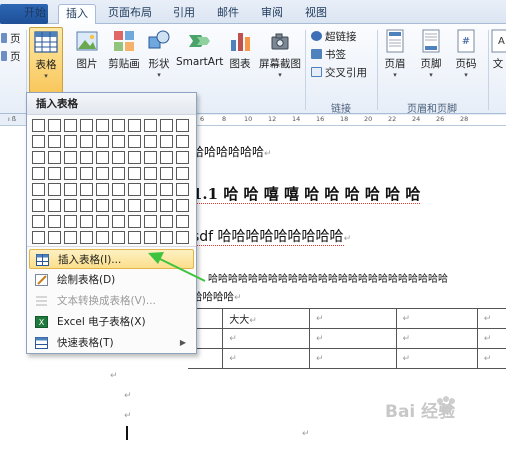 The width and height of the screenshot is (506, 450). Describe the element at coordinates (11, 39) in the screenshot. I see `ribbon-partial-item-1: 页` at that location.